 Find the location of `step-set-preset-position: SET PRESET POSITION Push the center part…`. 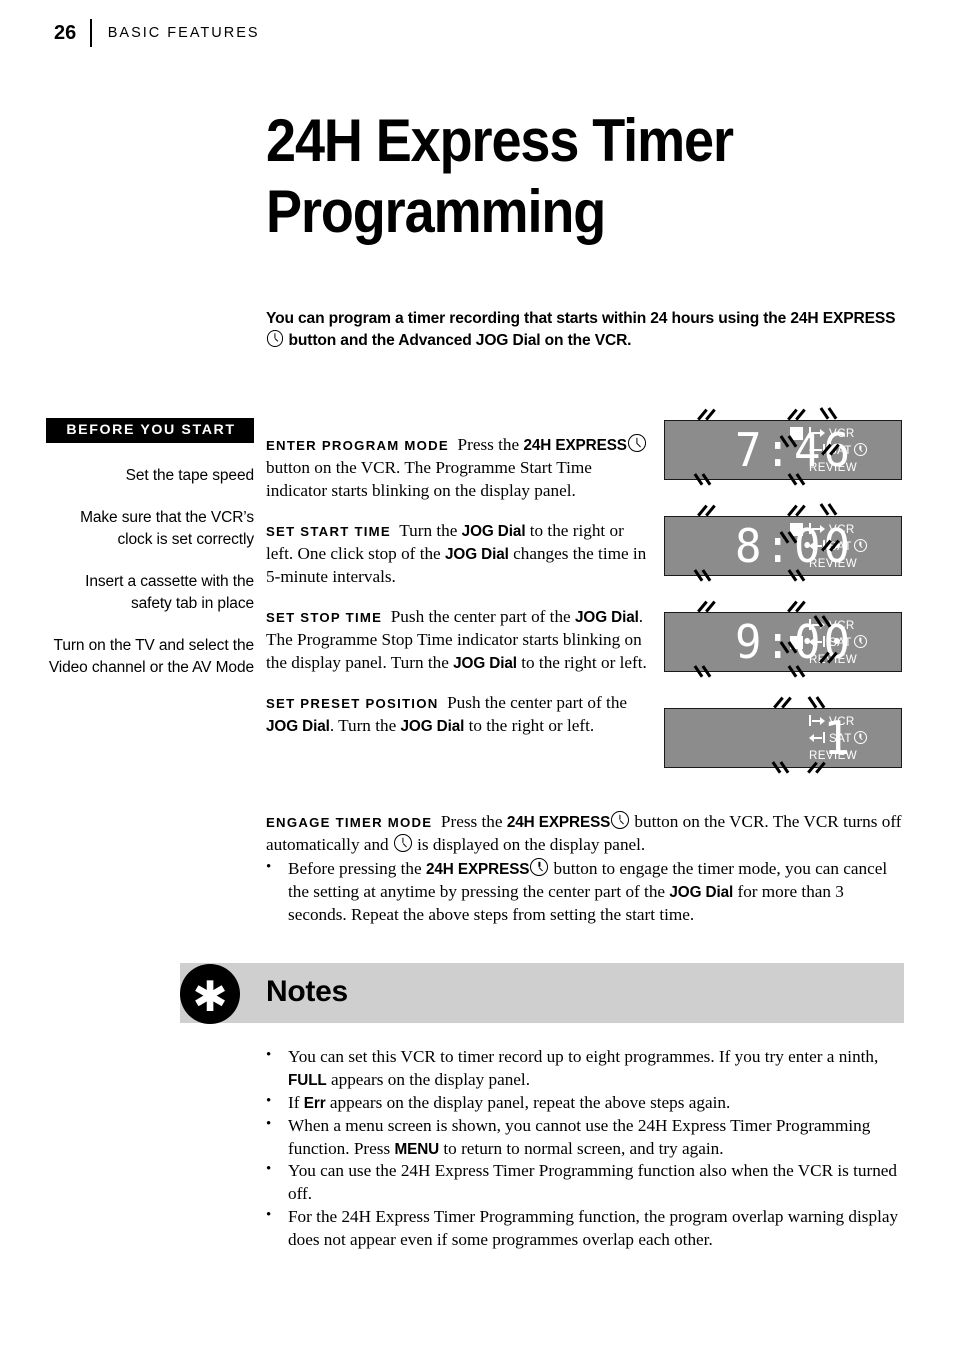

step-set-preset-position: SET PRESET POSITION Push the center part… is located at coordinates (457, 715).